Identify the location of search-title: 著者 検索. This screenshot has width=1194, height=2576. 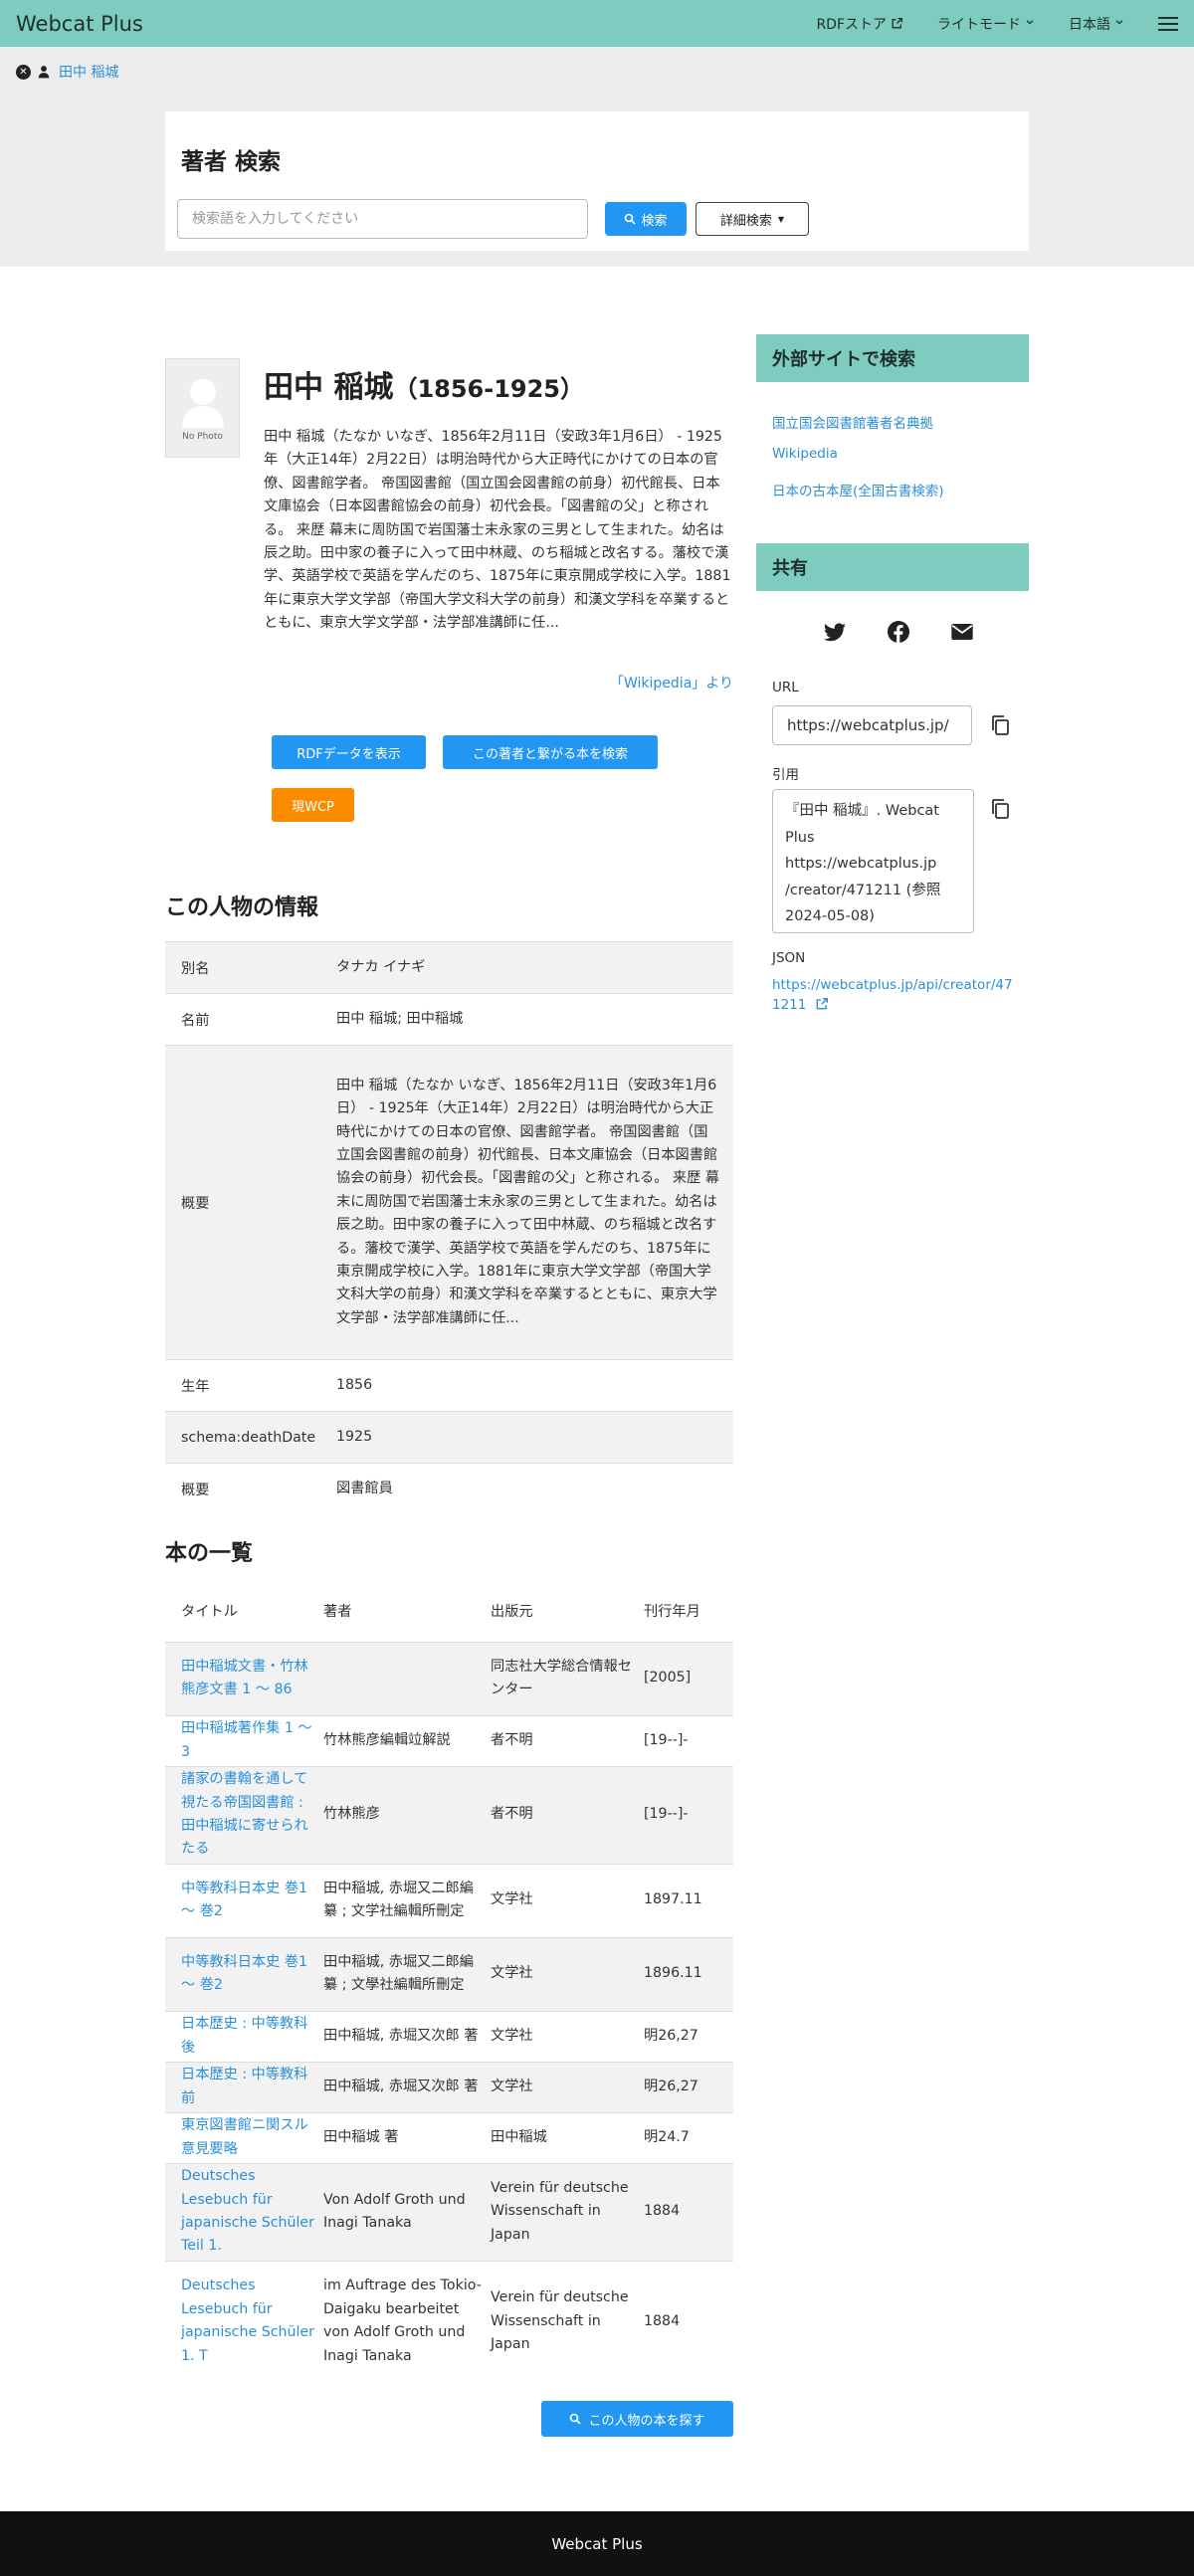
(231, 162).